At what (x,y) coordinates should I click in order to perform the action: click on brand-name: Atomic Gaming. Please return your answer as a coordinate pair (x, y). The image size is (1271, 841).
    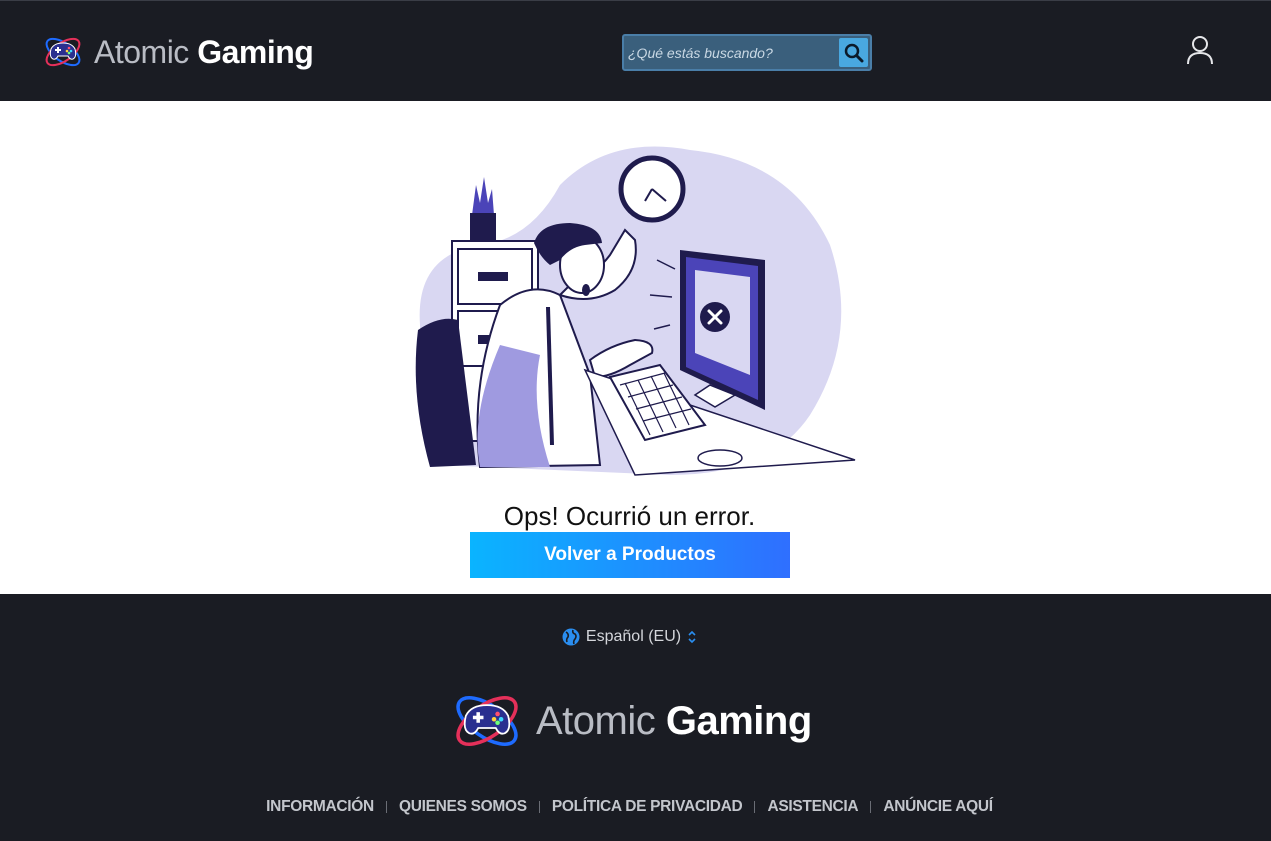
    Looking at the image, I should click on (204, 52).